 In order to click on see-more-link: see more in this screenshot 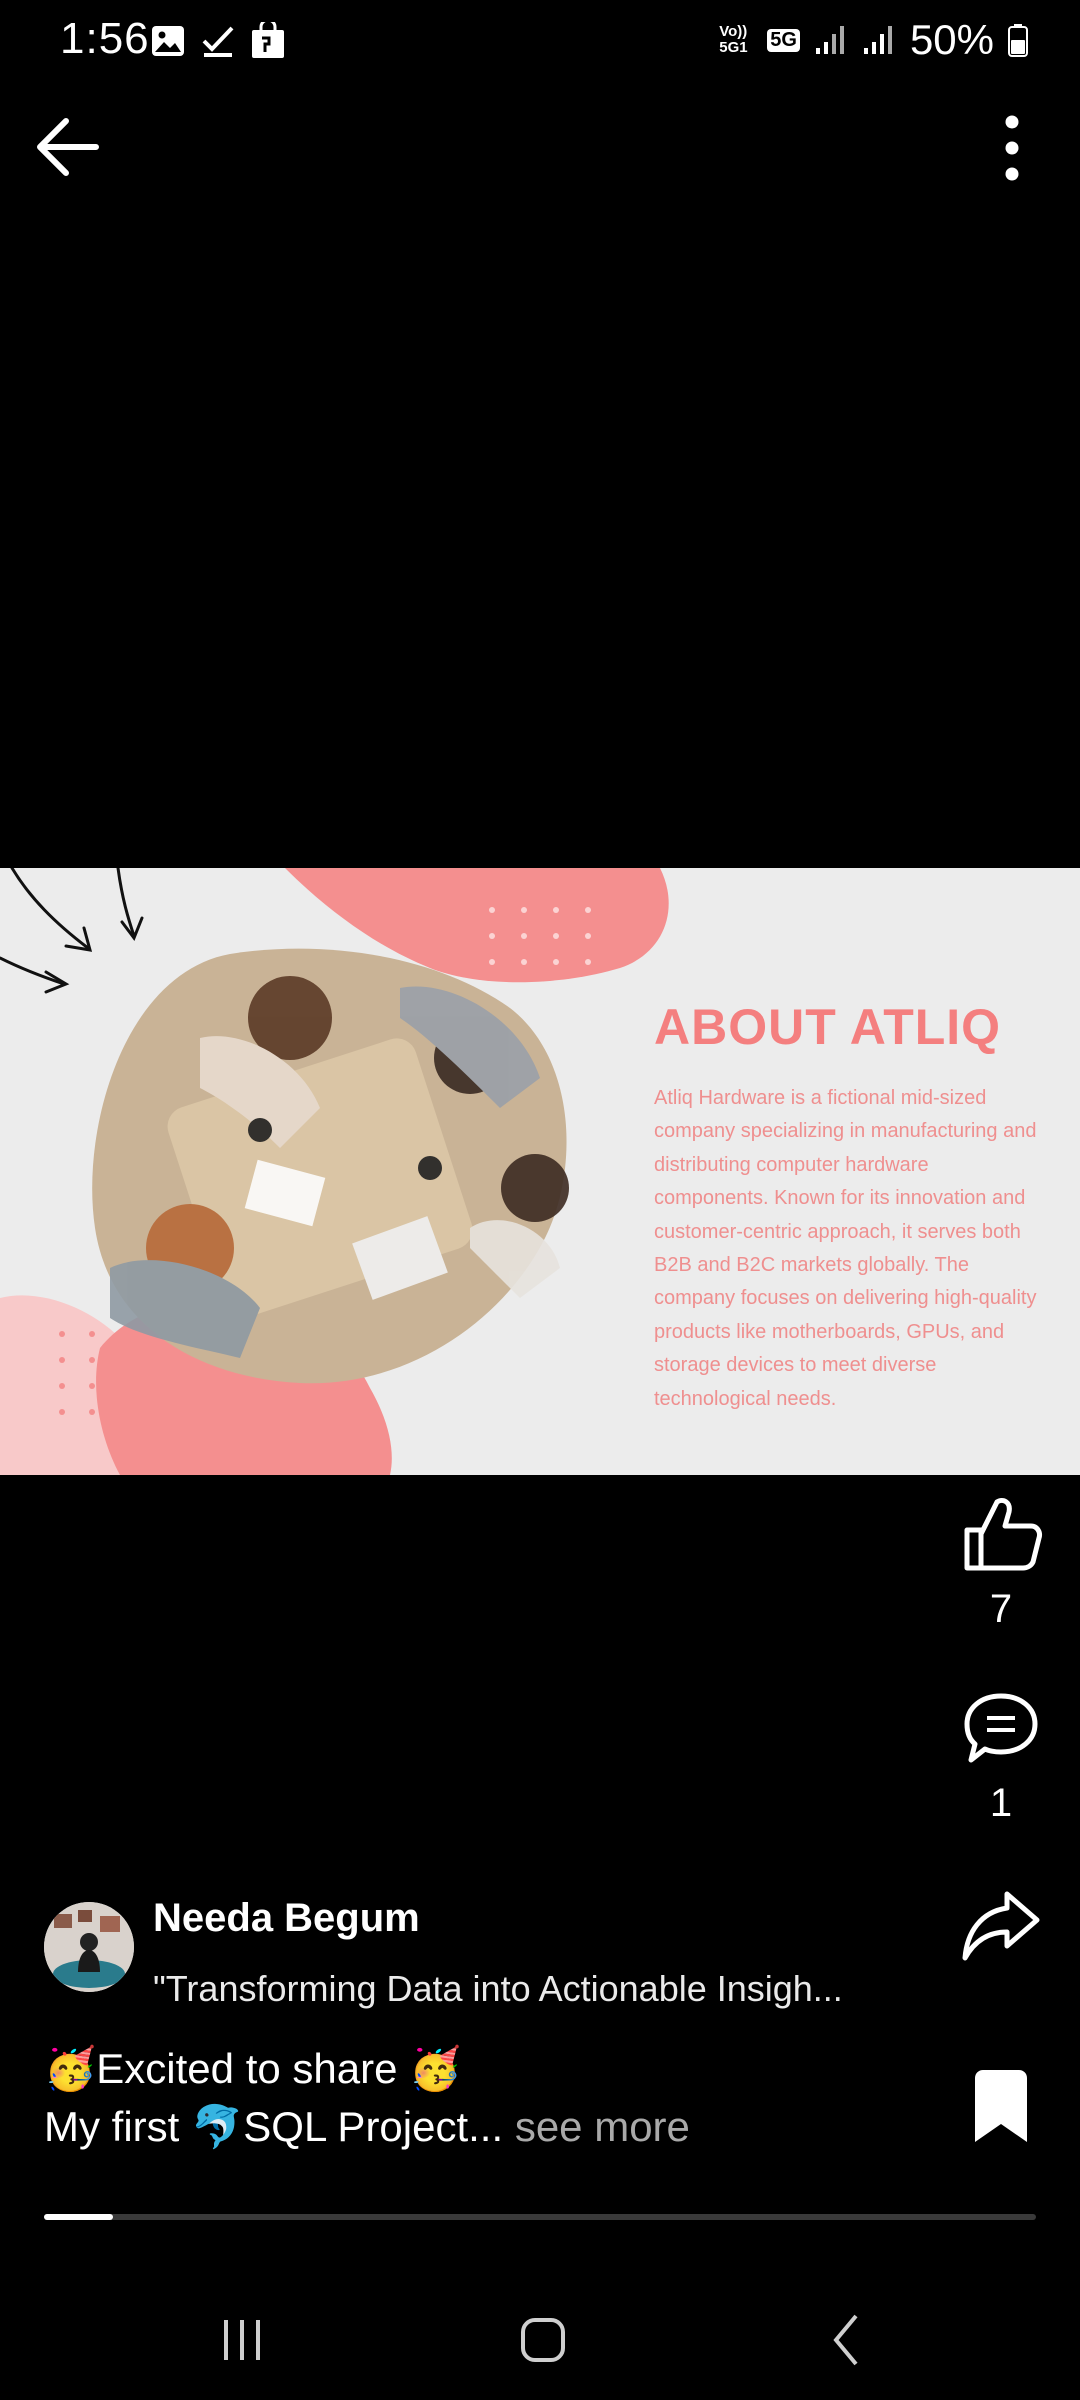, I will do `click(596, 2126)`.